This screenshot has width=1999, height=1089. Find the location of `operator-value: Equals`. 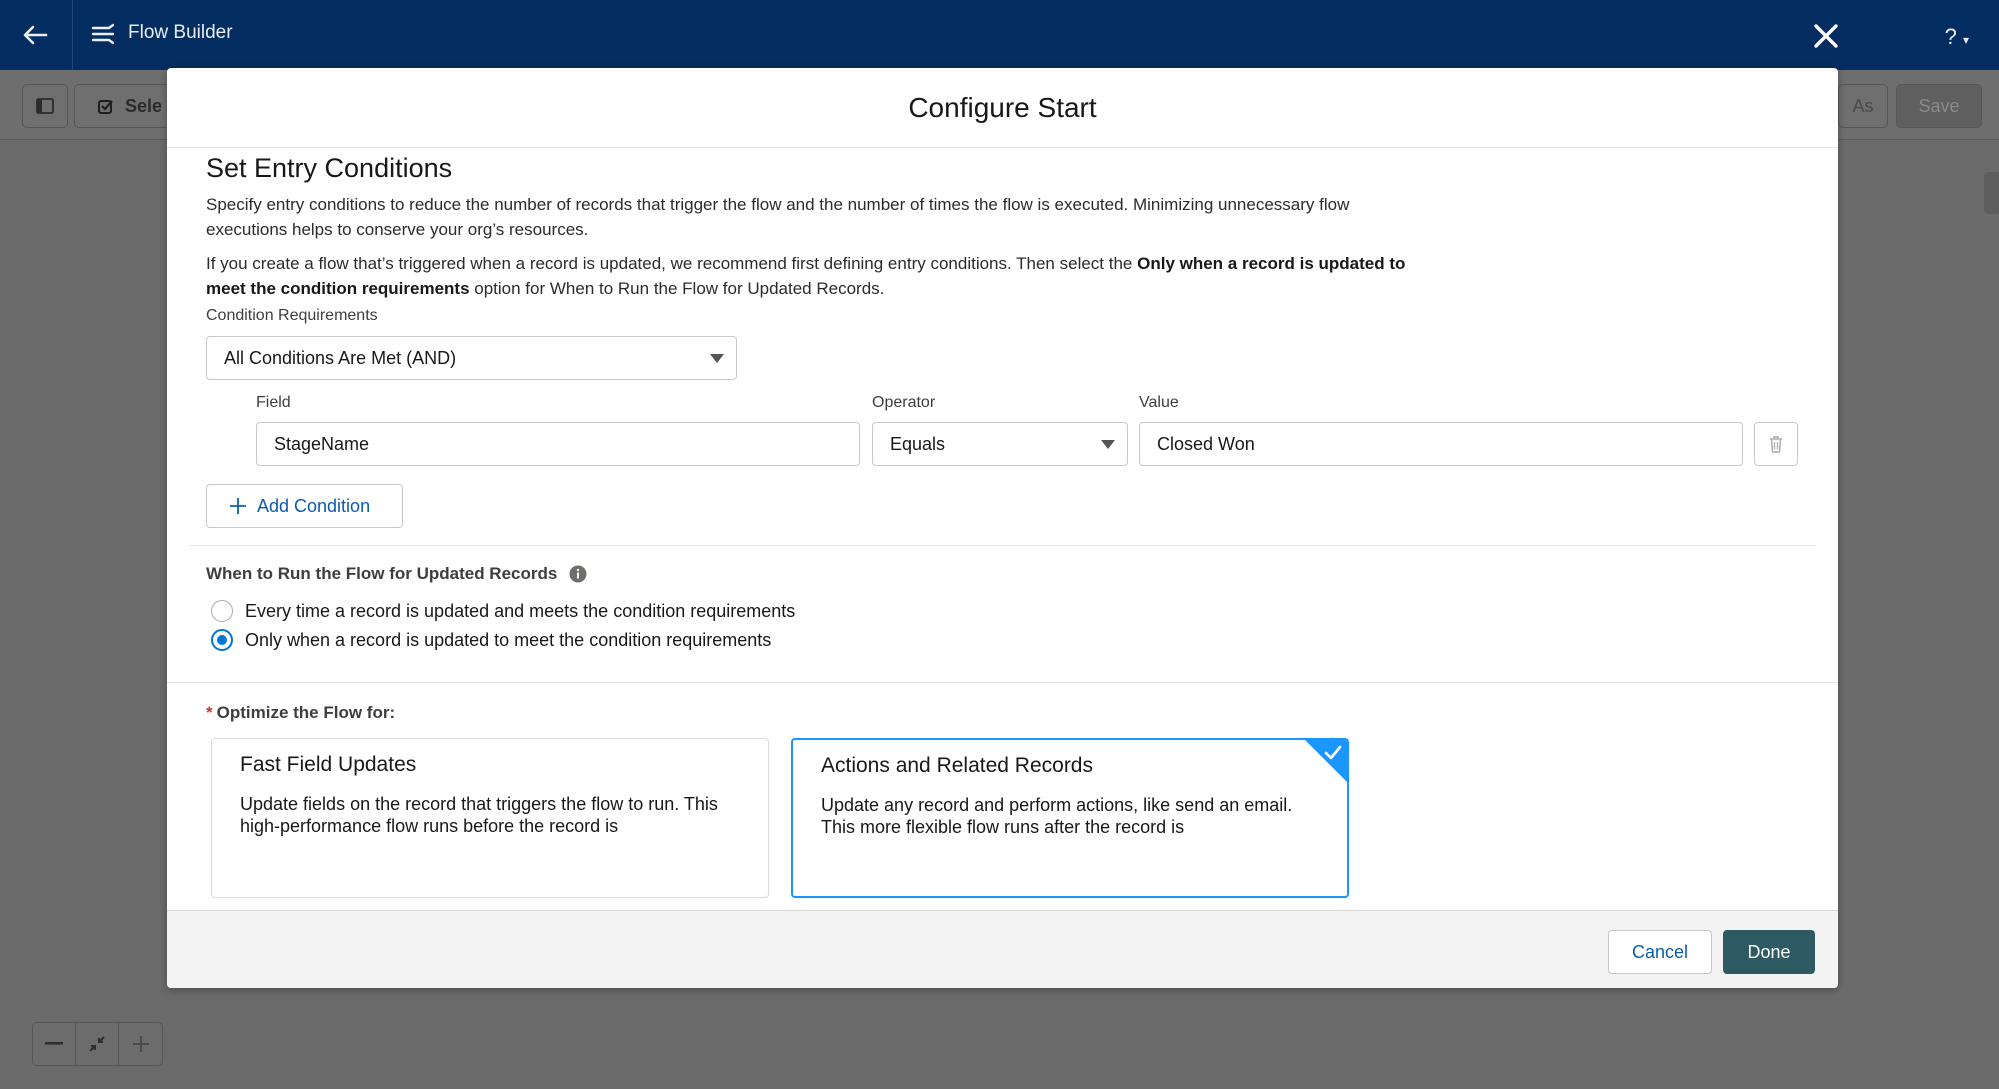

operator-value: Equals is located at coordinates (918, 443).